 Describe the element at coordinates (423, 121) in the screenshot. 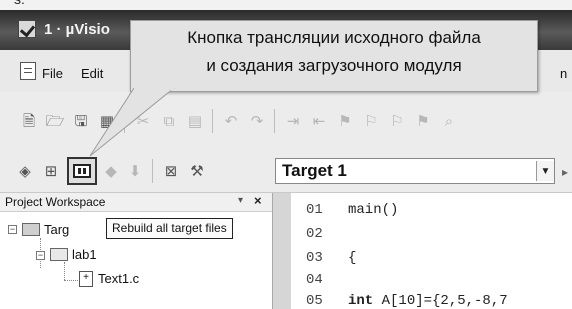

I see `clear-bookmarks-icon: ⚑` at that location.